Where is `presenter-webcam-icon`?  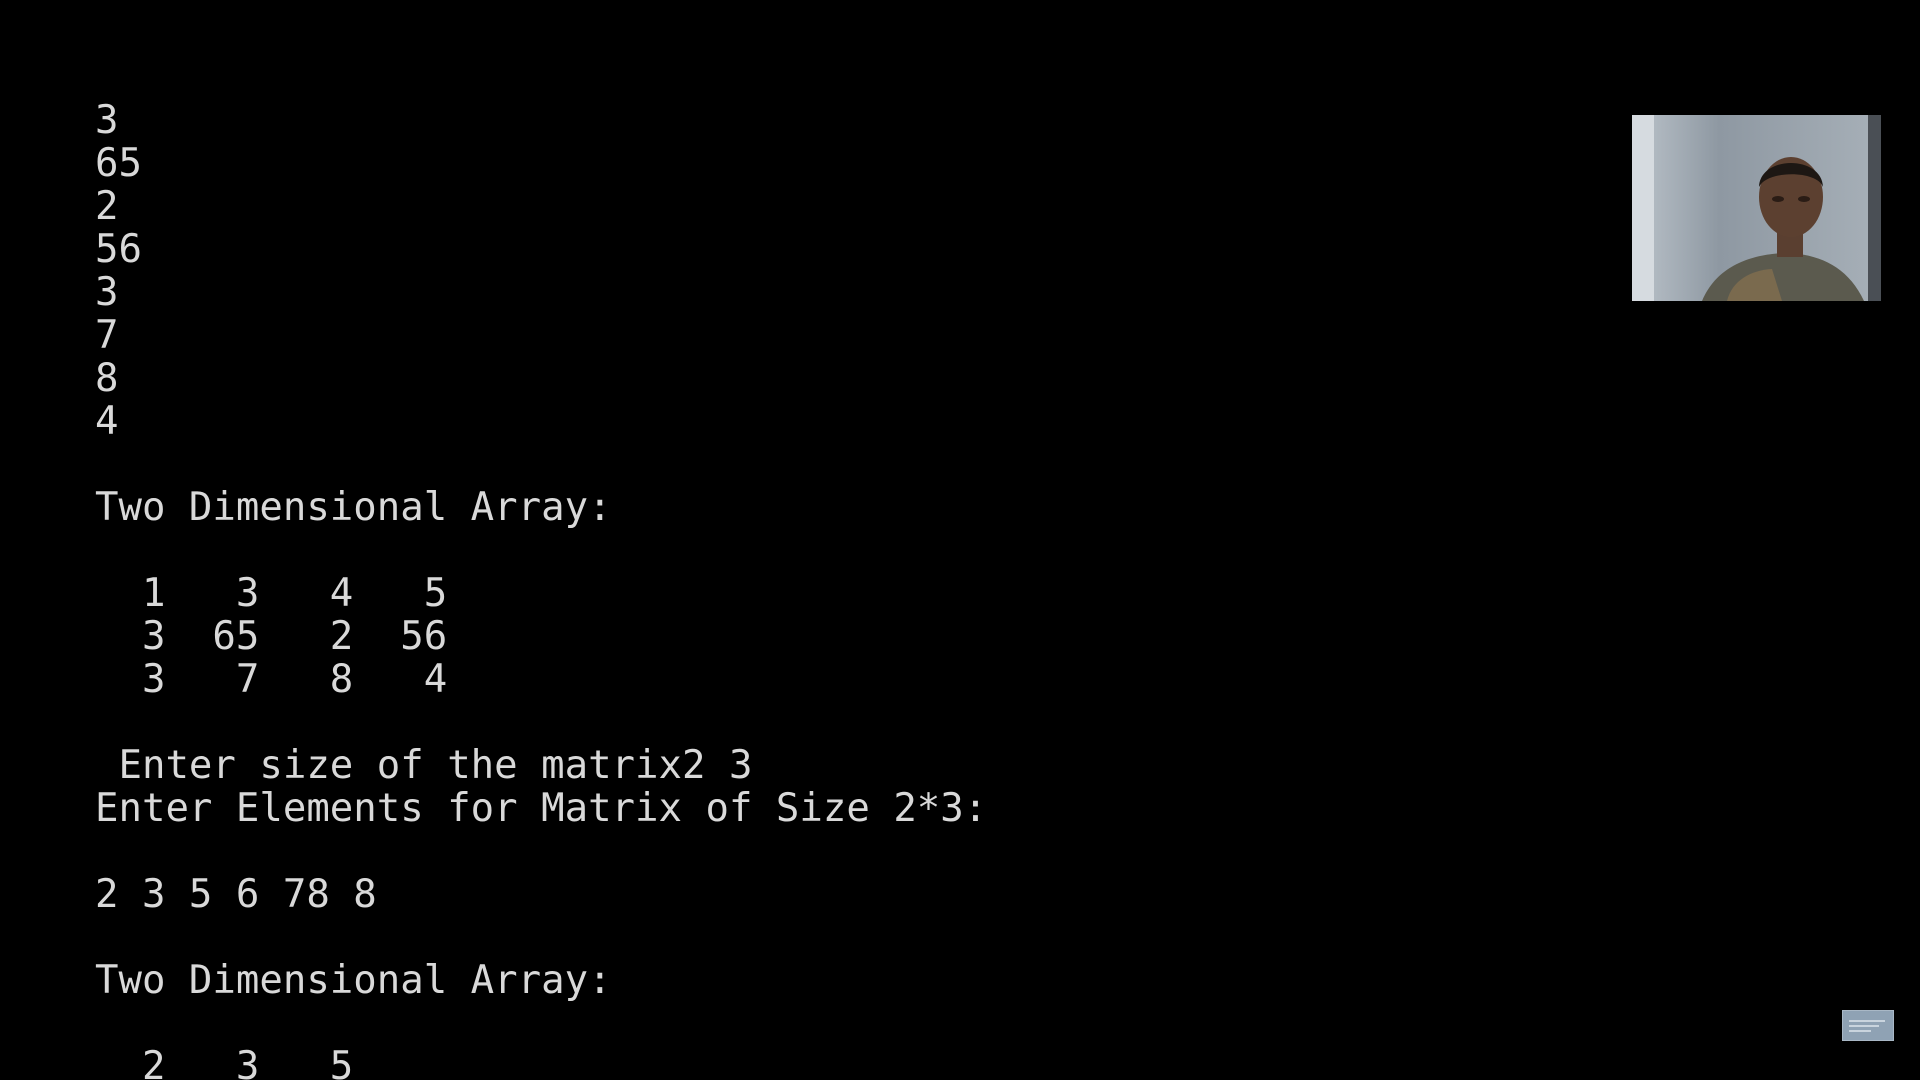
presenter-webcam-icon is located at coordinates (1756, 208).